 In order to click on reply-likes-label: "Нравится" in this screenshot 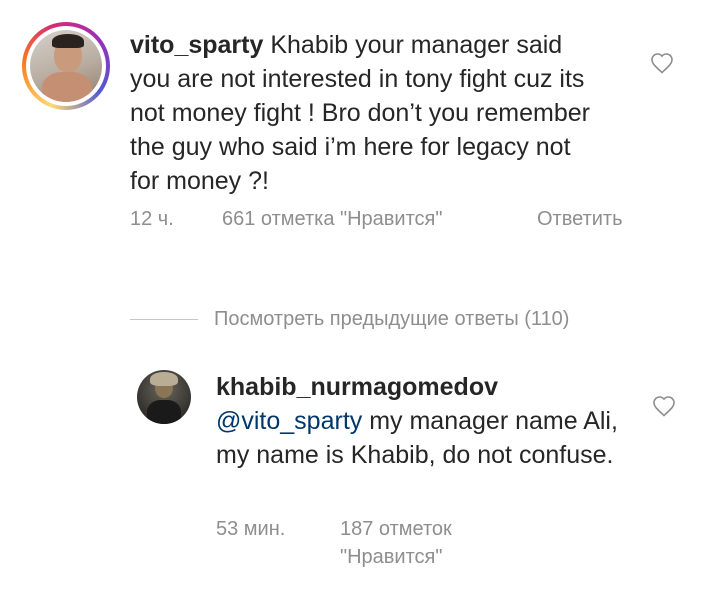, I will do `click(391, 557)`.